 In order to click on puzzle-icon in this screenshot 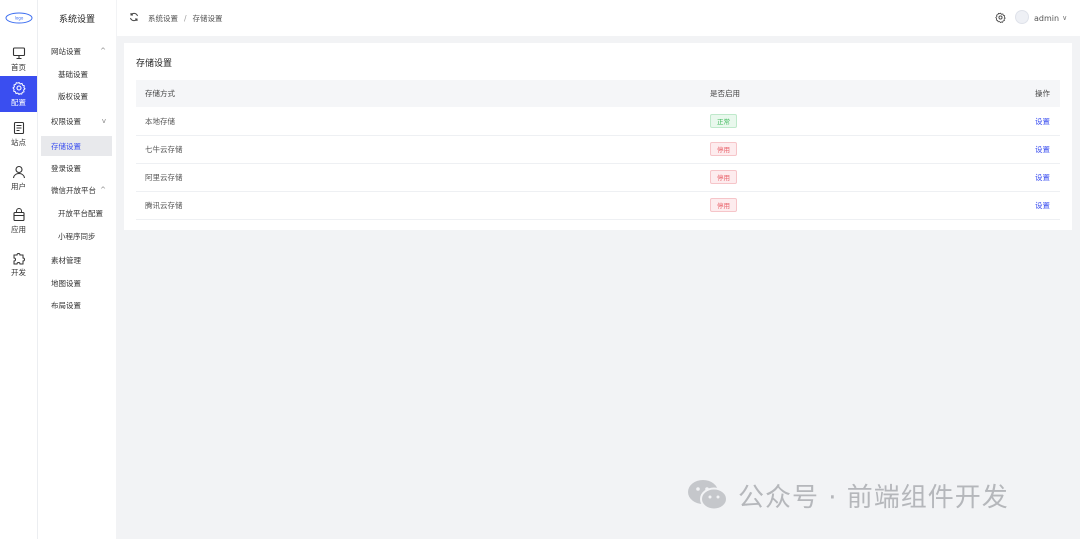, I will do `click(19, 258)`.